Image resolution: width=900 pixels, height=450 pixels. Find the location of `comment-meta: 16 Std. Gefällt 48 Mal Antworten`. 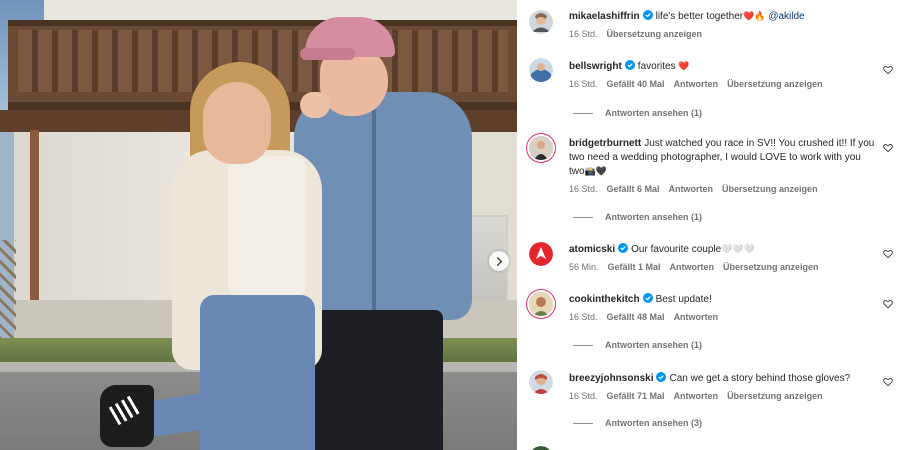

comment-meta: 16 Std. Gefällt 48 Mal Antworten is located at coordinates (724, 317).